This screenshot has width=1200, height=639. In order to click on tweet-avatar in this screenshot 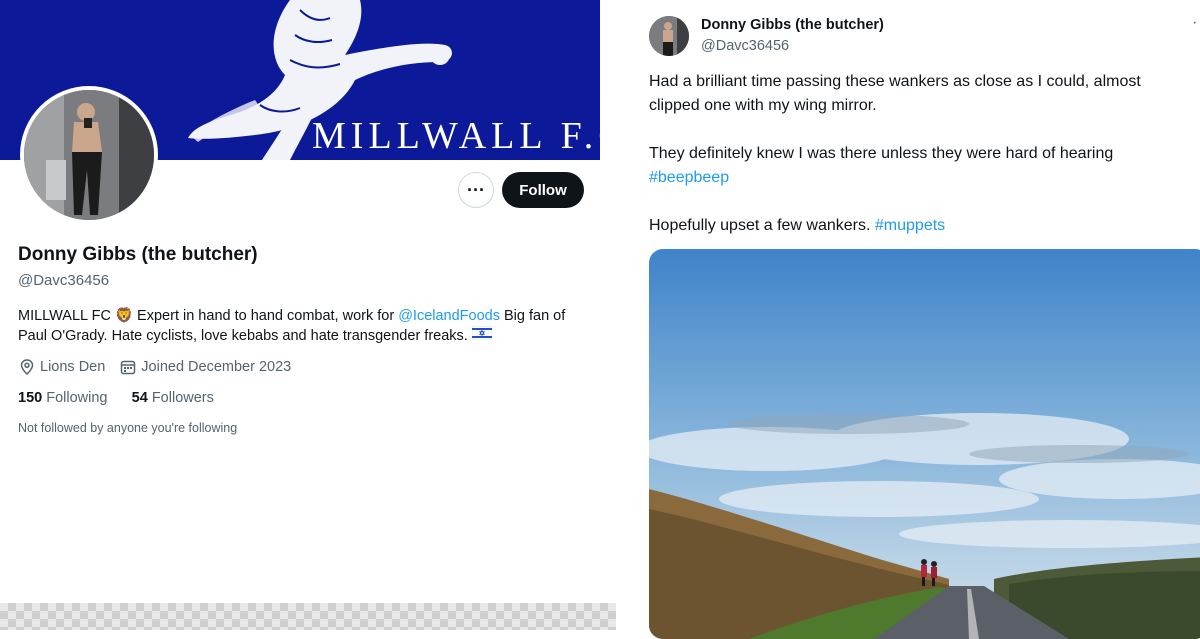, I will do `click(669, 36)`.